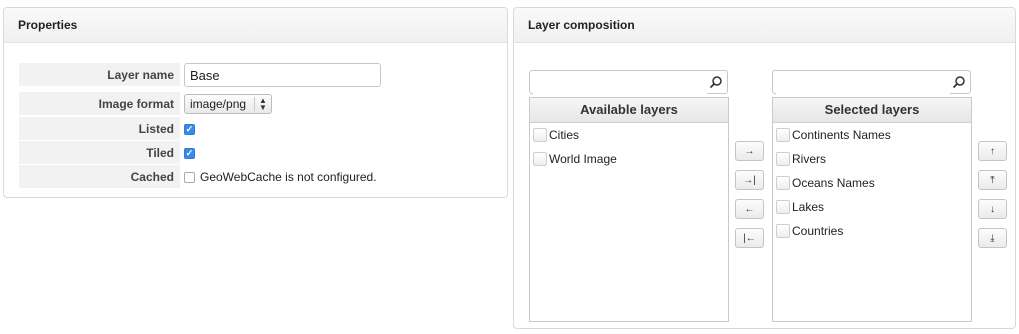  Describe the element at coordinates (749, 151) in the screenshot. I see `add-selected-button: →` at that location.